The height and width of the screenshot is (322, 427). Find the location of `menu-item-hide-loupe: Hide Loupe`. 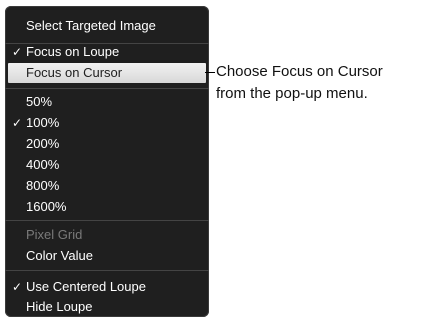

menu-item-hide-loupe: Hide Loupe is located at coordinates (107, 307).